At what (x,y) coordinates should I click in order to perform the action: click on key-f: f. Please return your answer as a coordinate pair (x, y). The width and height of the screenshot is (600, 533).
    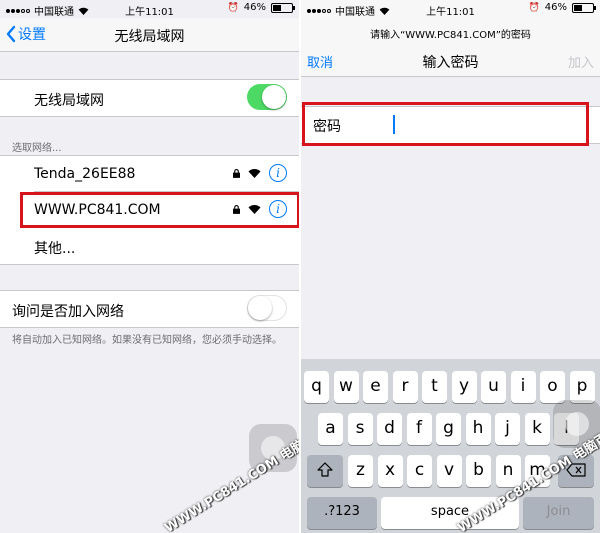
    Looking at the image, I should click on (419, 429).